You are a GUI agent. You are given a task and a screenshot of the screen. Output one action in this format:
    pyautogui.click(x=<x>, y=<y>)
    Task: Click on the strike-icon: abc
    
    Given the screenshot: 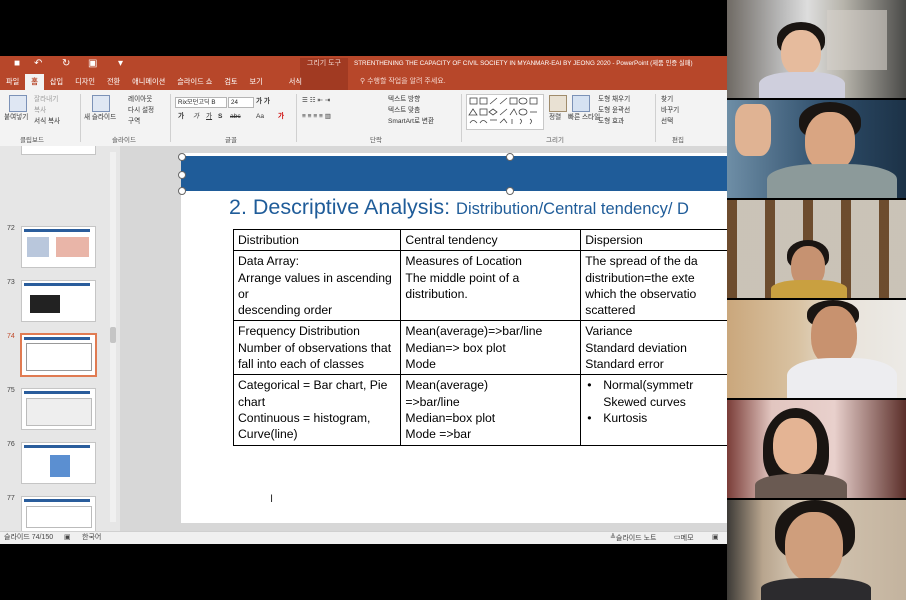 What is the action you would take?
    pyautogui.click(x=235, y=116)
    